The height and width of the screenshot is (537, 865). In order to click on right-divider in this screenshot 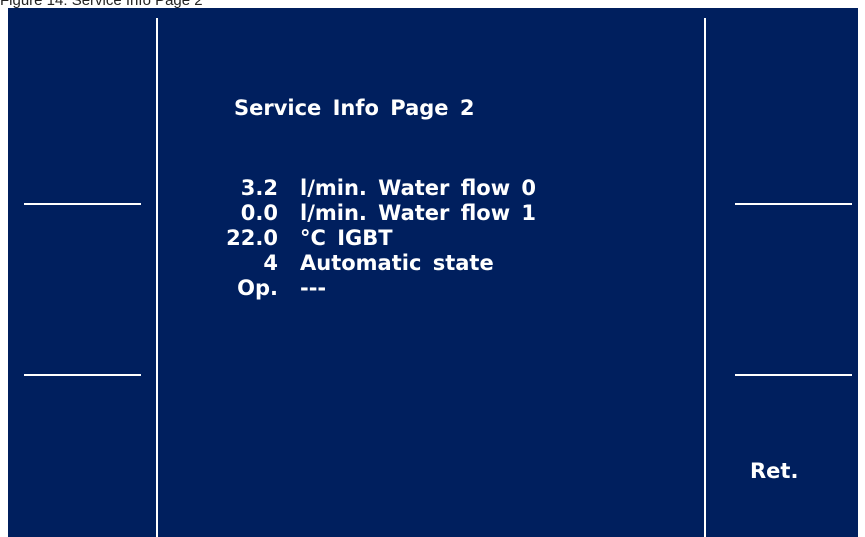, I will do `click(705, 277)`.